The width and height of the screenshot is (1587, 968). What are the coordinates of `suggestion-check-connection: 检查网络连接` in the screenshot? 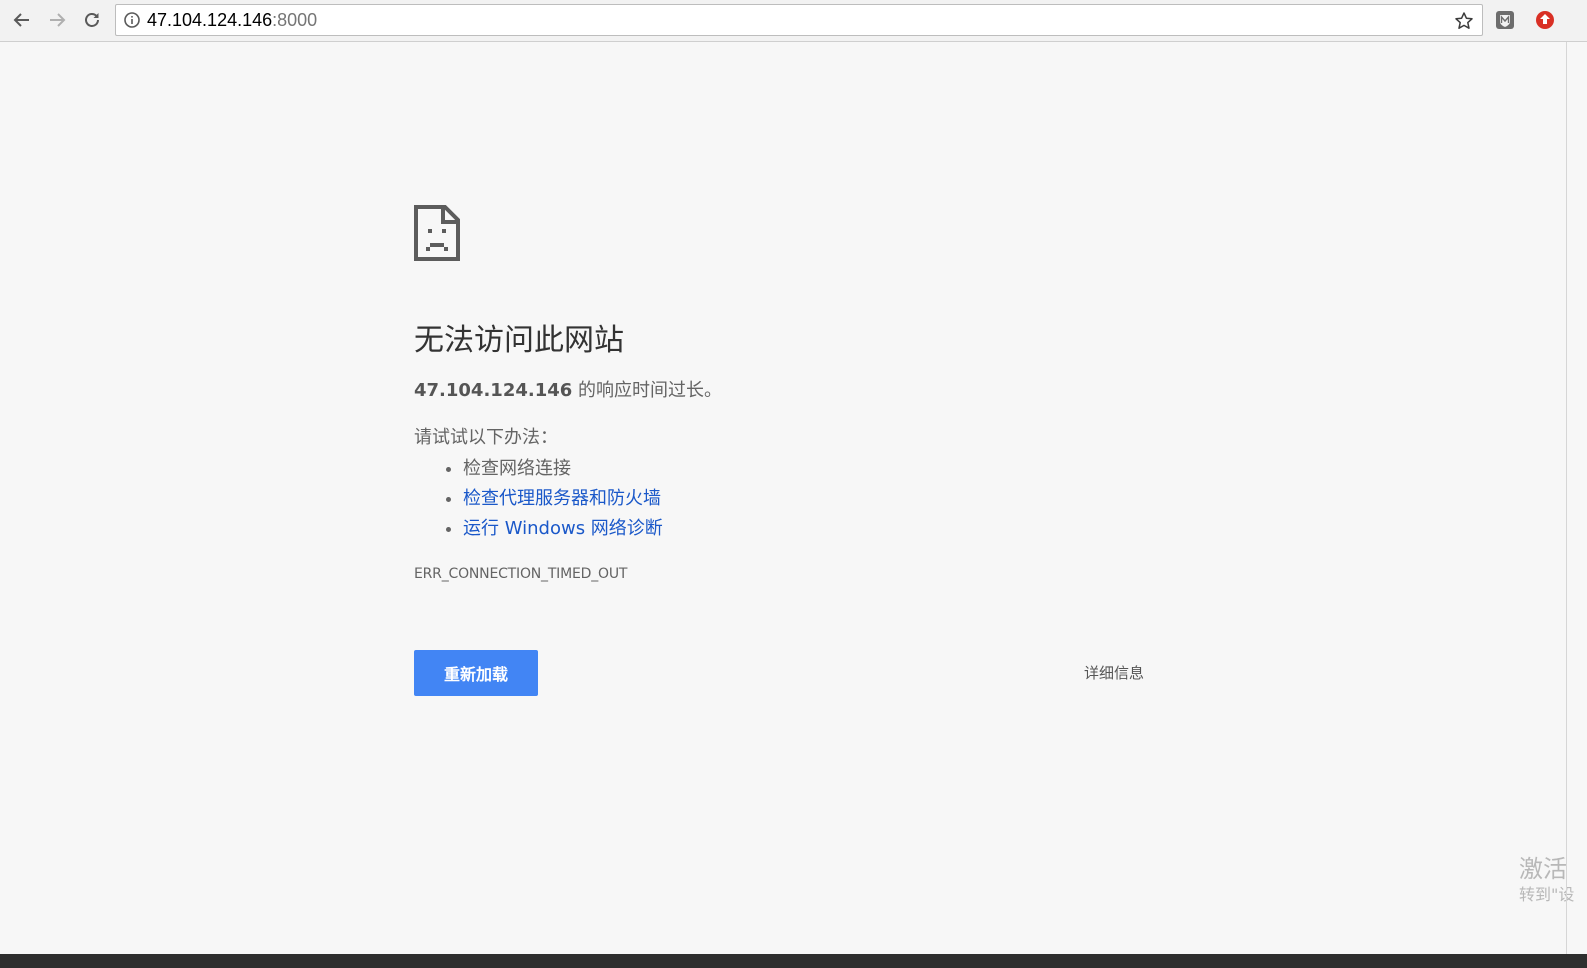 It's located at (818, 469).